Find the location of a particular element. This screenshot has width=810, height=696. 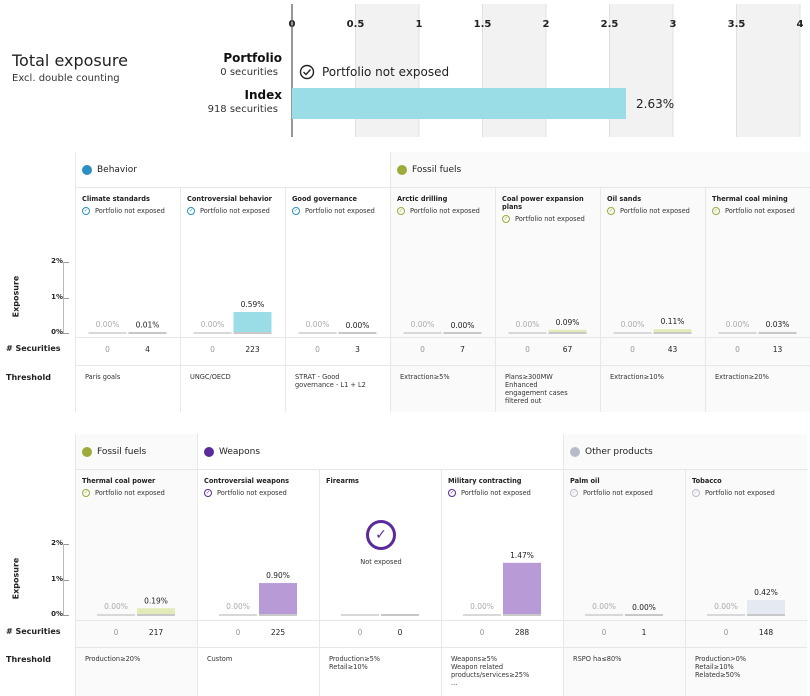

category-title: Firearms is located at coordinates (342, 481).